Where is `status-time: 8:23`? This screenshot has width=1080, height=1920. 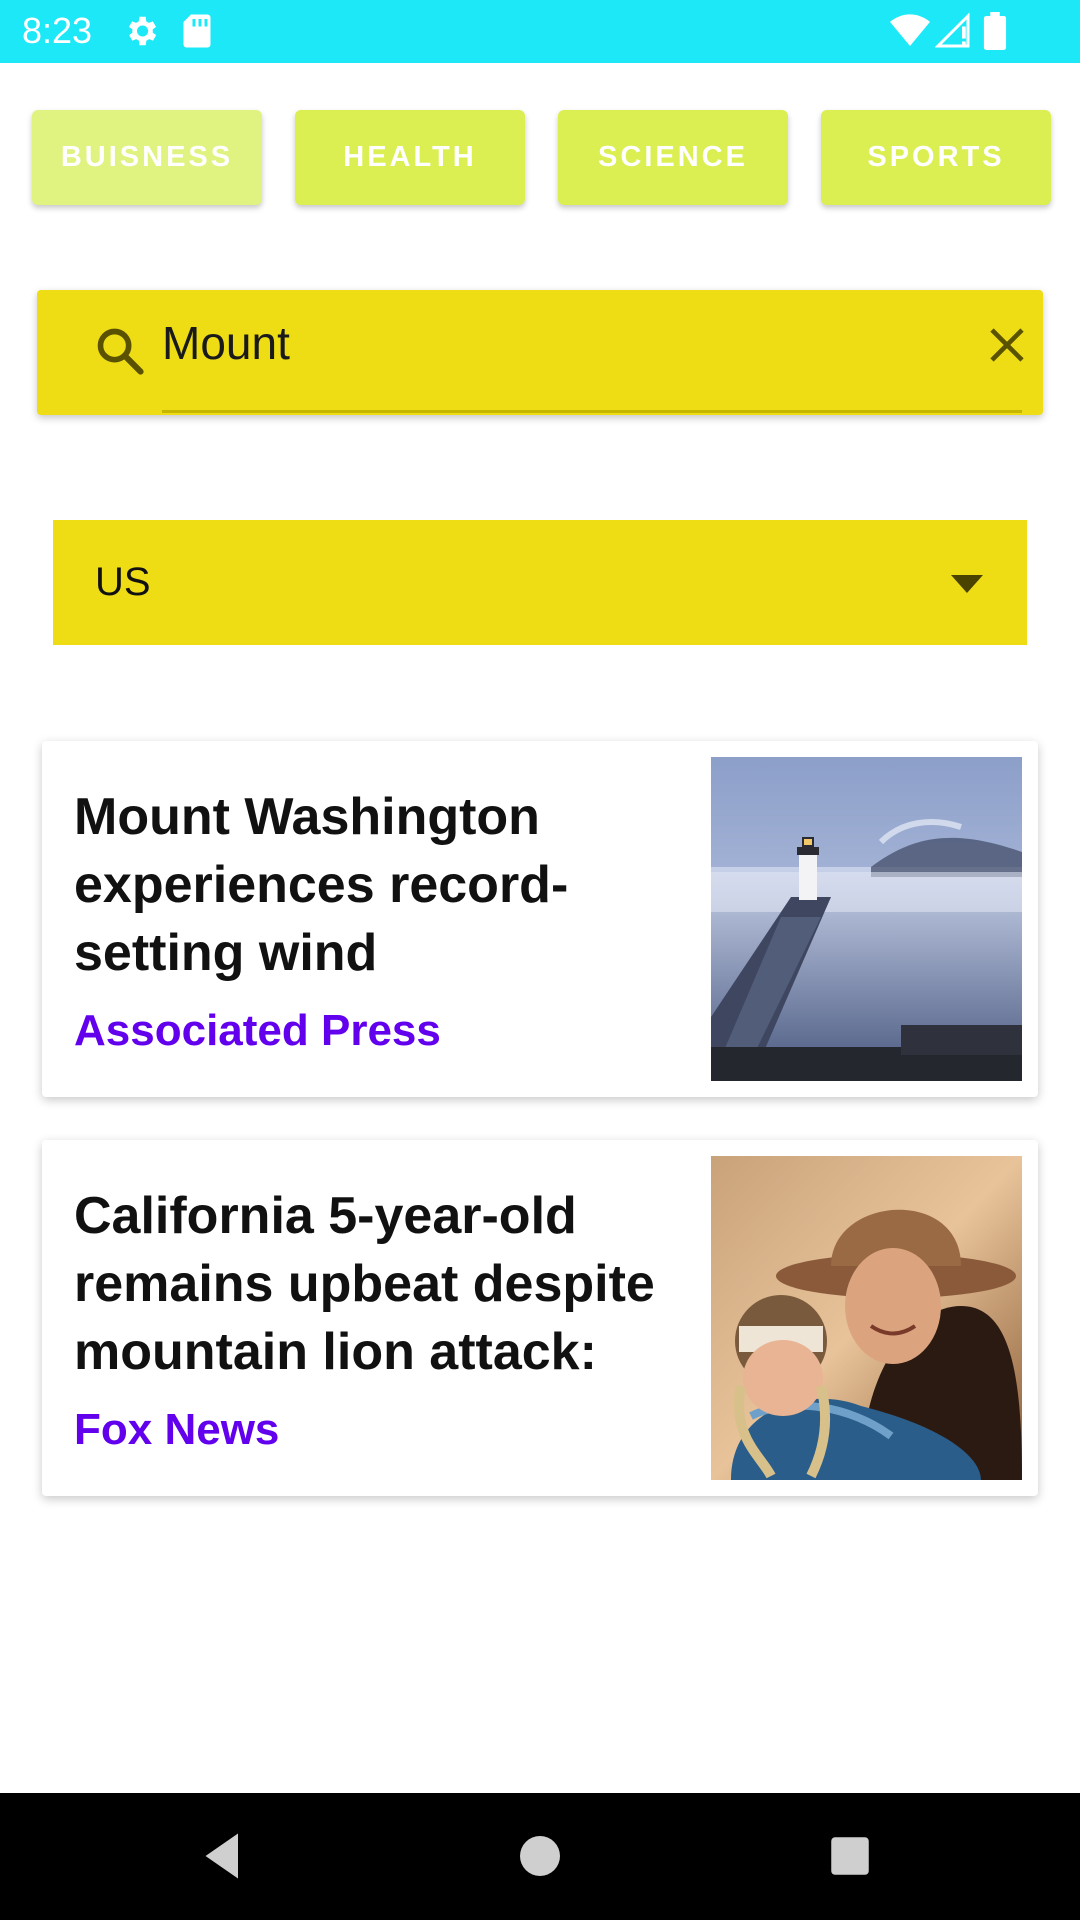
status-time: 8:23 is located at coordinates (57, 30).